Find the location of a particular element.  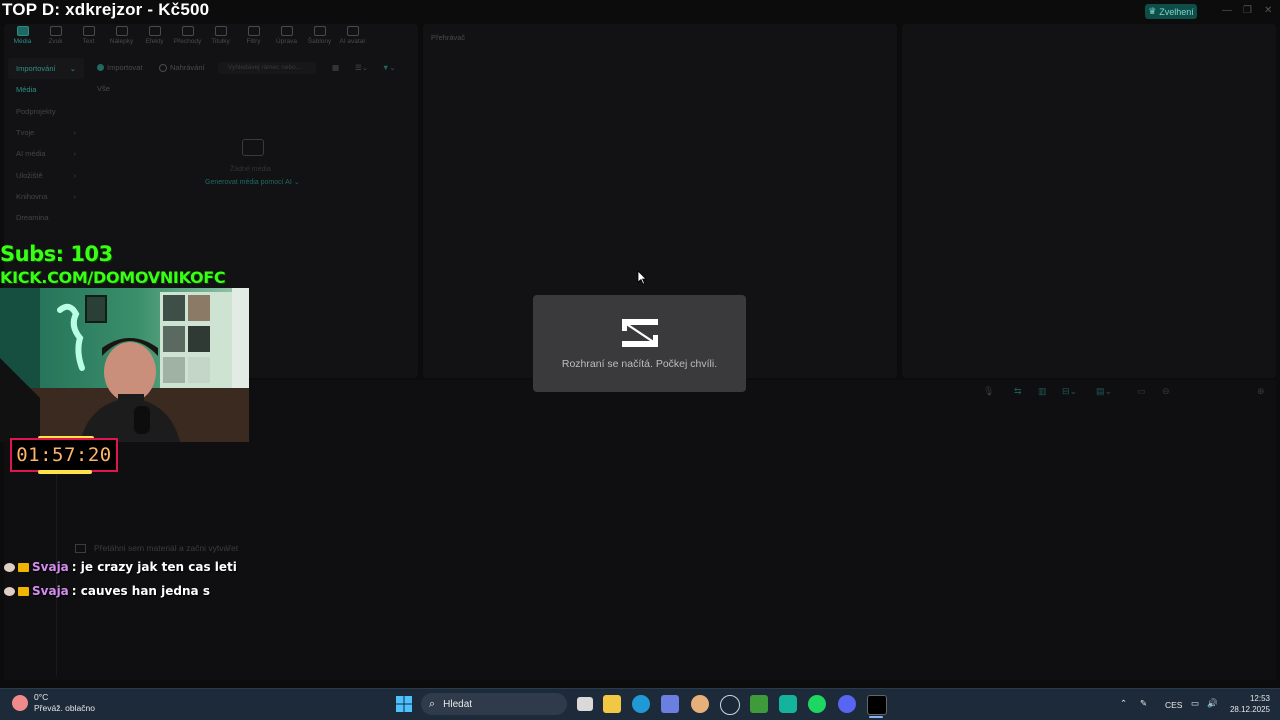

chat-message: Svaja : cauves han jedna s is located at coordinates (107, 591).